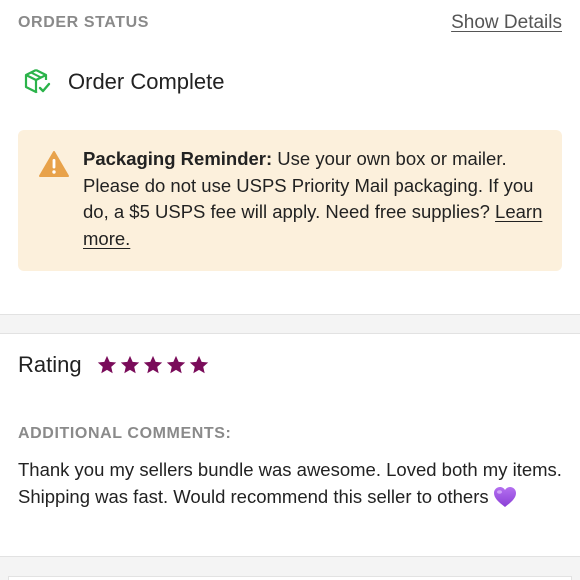  I want to click on order-status-row: Order Complete, so click(124, 82).